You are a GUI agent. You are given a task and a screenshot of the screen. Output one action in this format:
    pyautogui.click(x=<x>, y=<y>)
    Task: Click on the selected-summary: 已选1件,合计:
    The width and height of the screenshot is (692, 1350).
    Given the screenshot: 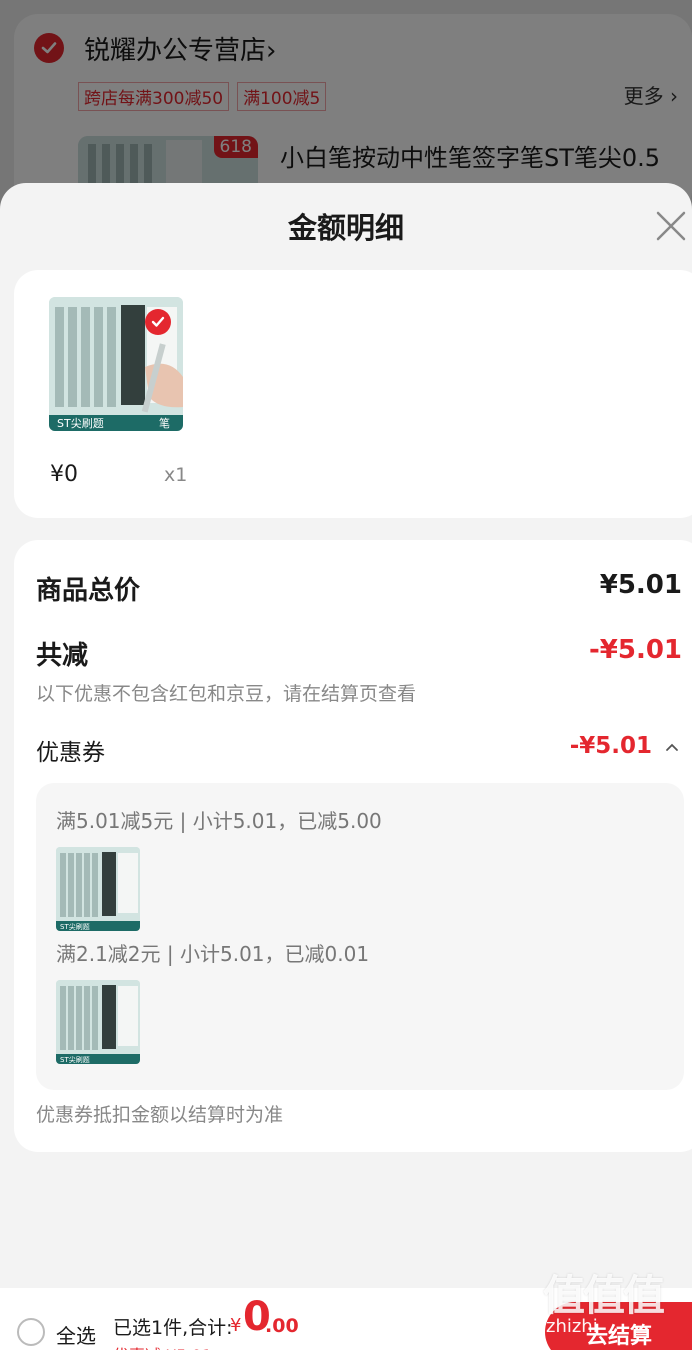 What is the action you would take?
    pyautogui.click(x=173, y=1328)
    